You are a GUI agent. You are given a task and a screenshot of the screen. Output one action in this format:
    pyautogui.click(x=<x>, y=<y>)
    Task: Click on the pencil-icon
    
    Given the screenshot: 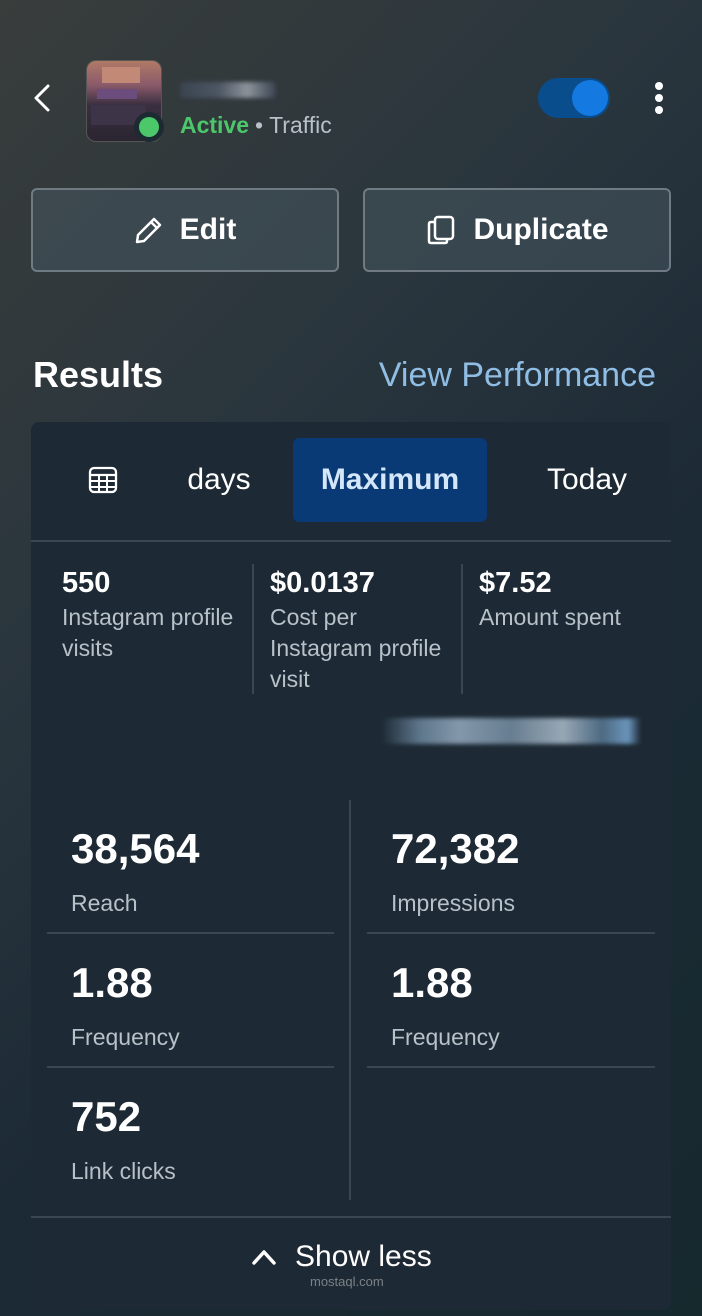 What is the action you would take?
    pyautogui.click(x=148, y=230)
    